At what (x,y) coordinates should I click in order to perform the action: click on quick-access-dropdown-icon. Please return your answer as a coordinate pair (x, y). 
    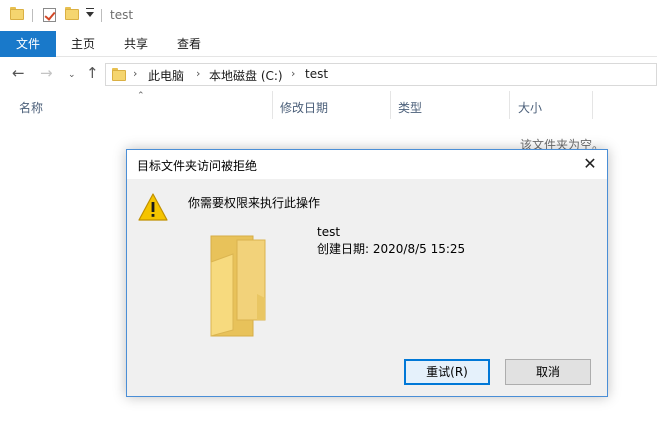
    Looking at the image, I should click on (90, 12).